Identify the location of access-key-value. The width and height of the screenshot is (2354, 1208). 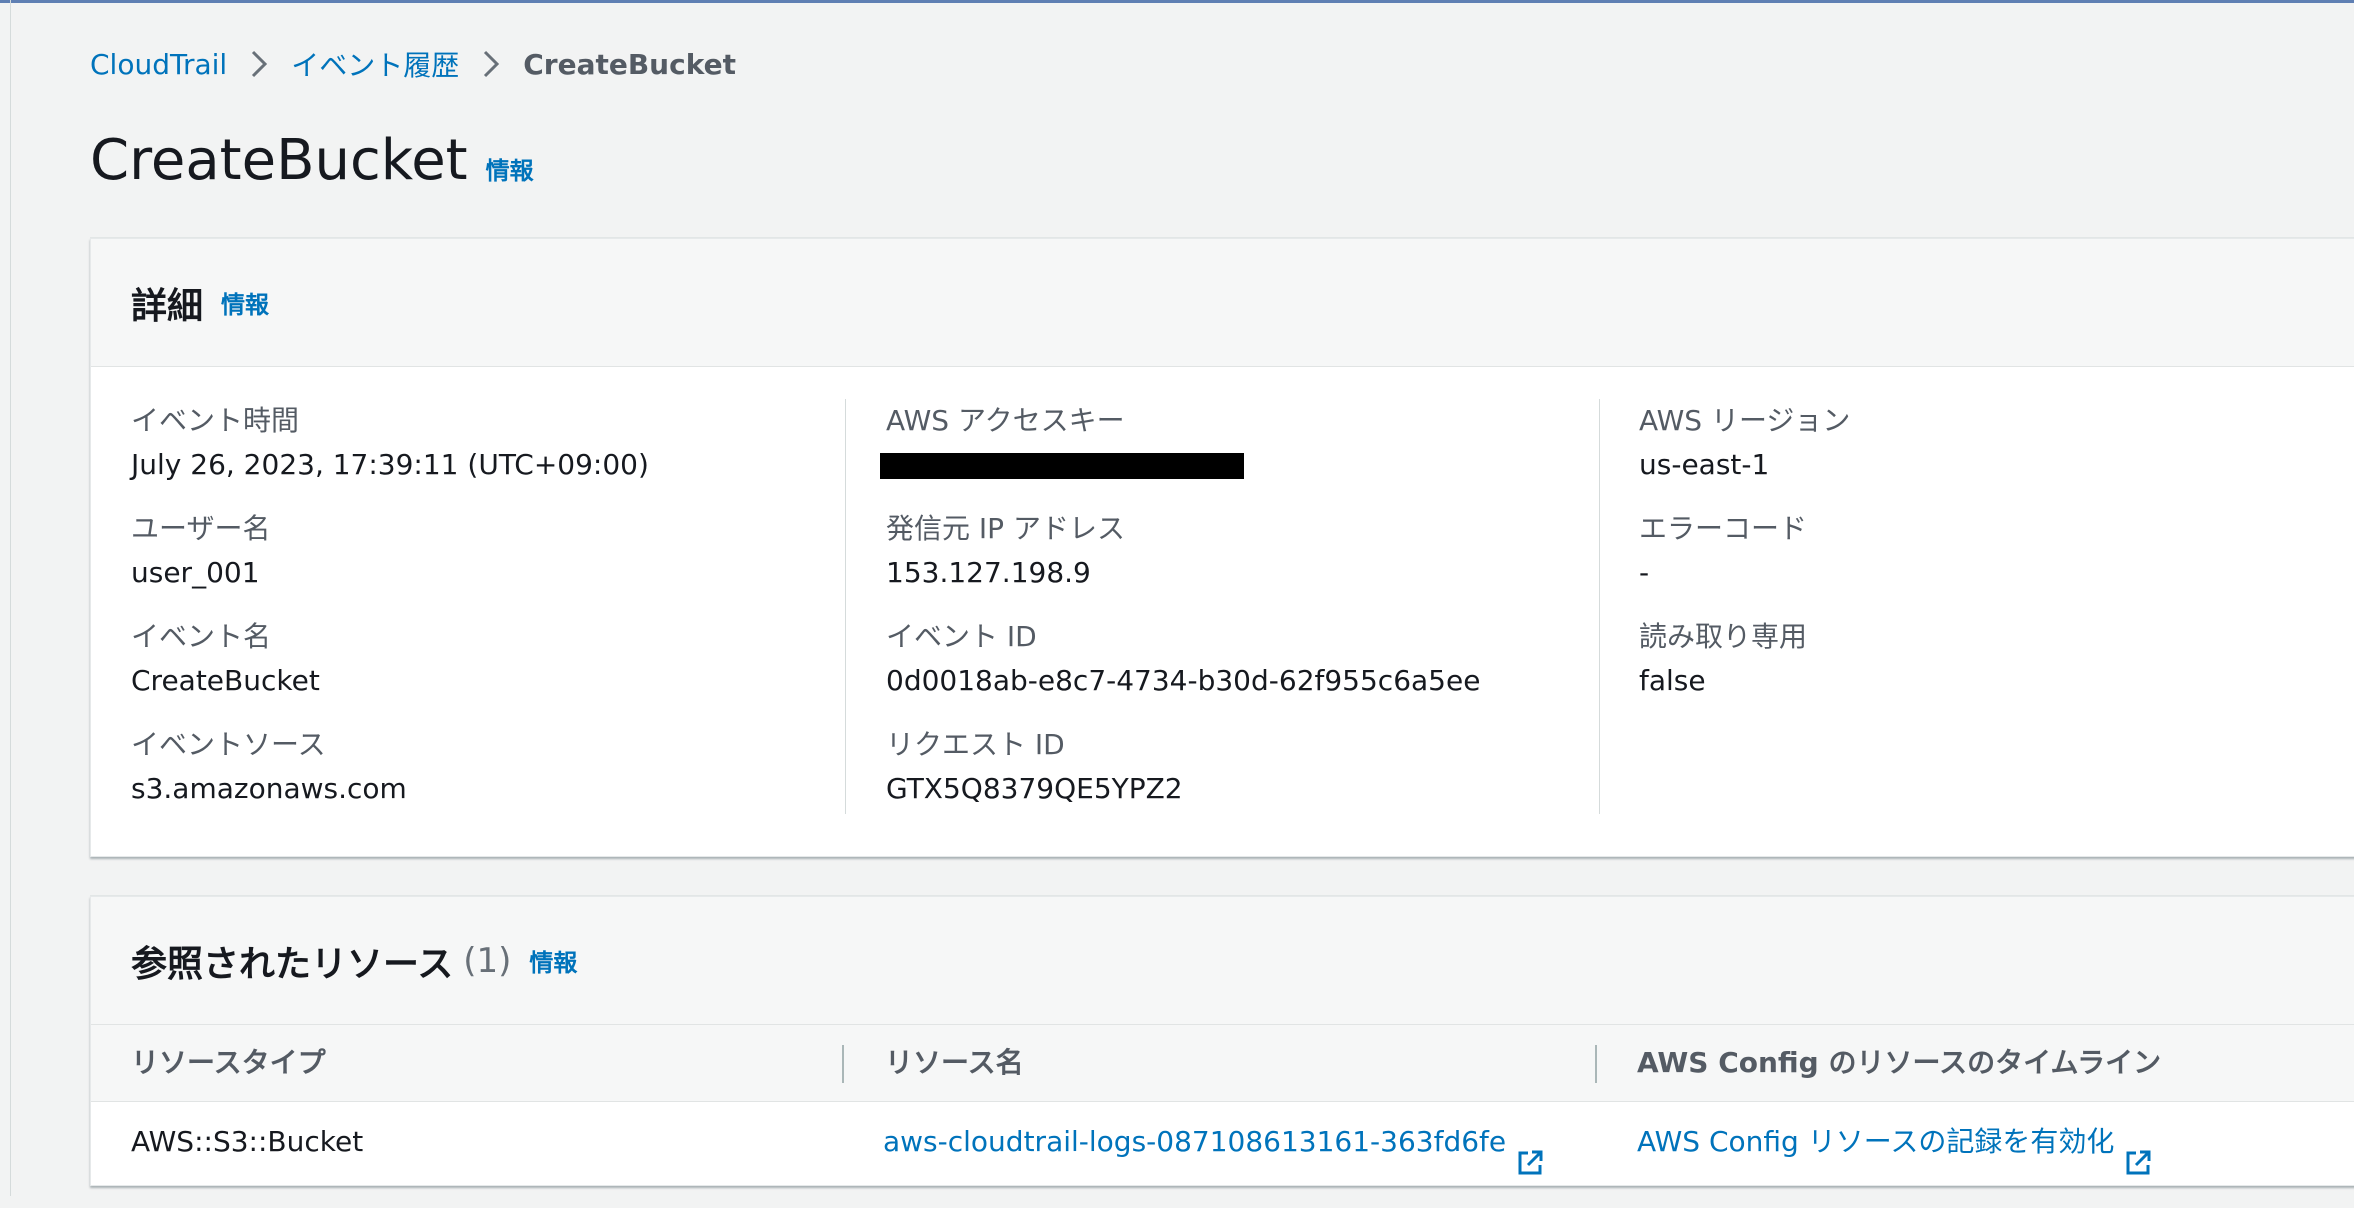
(1233, 465).